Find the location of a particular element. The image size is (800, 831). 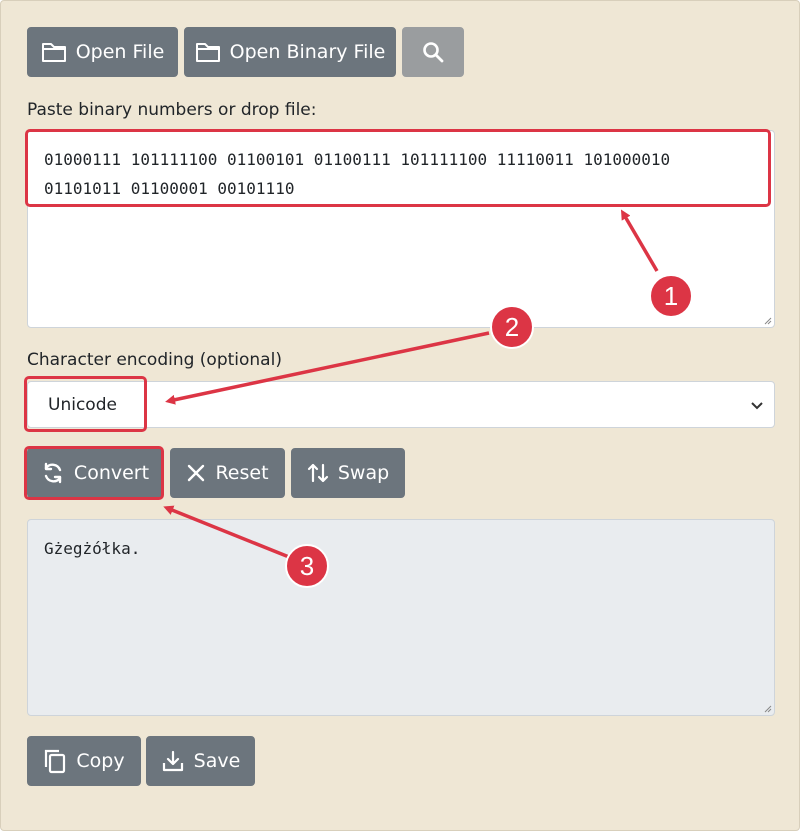

open-file-button: Open File is located at coordinates (102, 52).